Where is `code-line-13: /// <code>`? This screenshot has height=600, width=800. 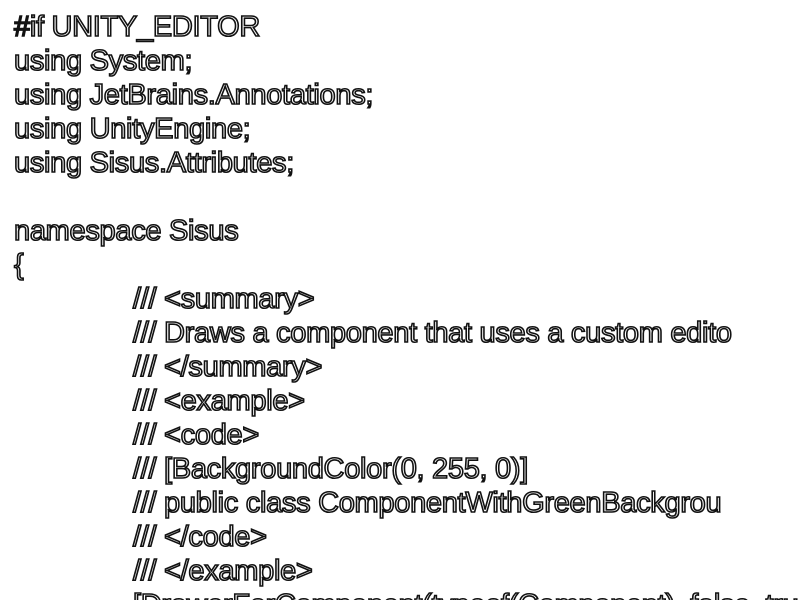 code-line-13: /// <code> is located at coordinates (196, 435).